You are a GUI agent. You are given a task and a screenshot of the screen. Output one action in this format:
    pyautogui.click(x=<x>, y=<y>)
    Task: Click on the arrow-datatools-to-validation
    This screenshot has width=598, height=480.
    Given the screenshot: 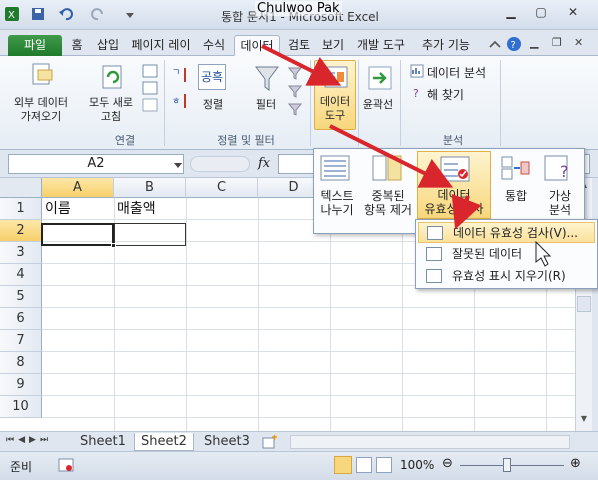 What is the action you would take?
    pyautogui.click(x=391, y=156)
    